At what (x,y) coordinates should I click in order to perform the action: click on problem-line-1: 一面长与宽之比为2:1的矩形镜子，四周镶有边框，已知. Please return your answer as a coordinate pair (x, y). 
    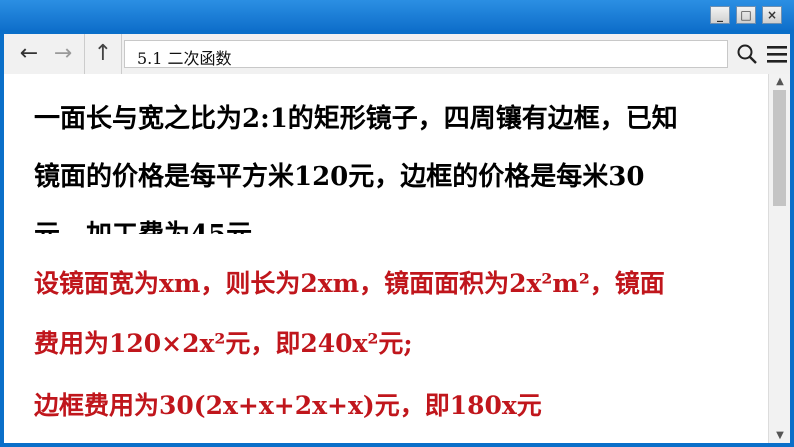
    Looking at the image, I should click on (356, 119).